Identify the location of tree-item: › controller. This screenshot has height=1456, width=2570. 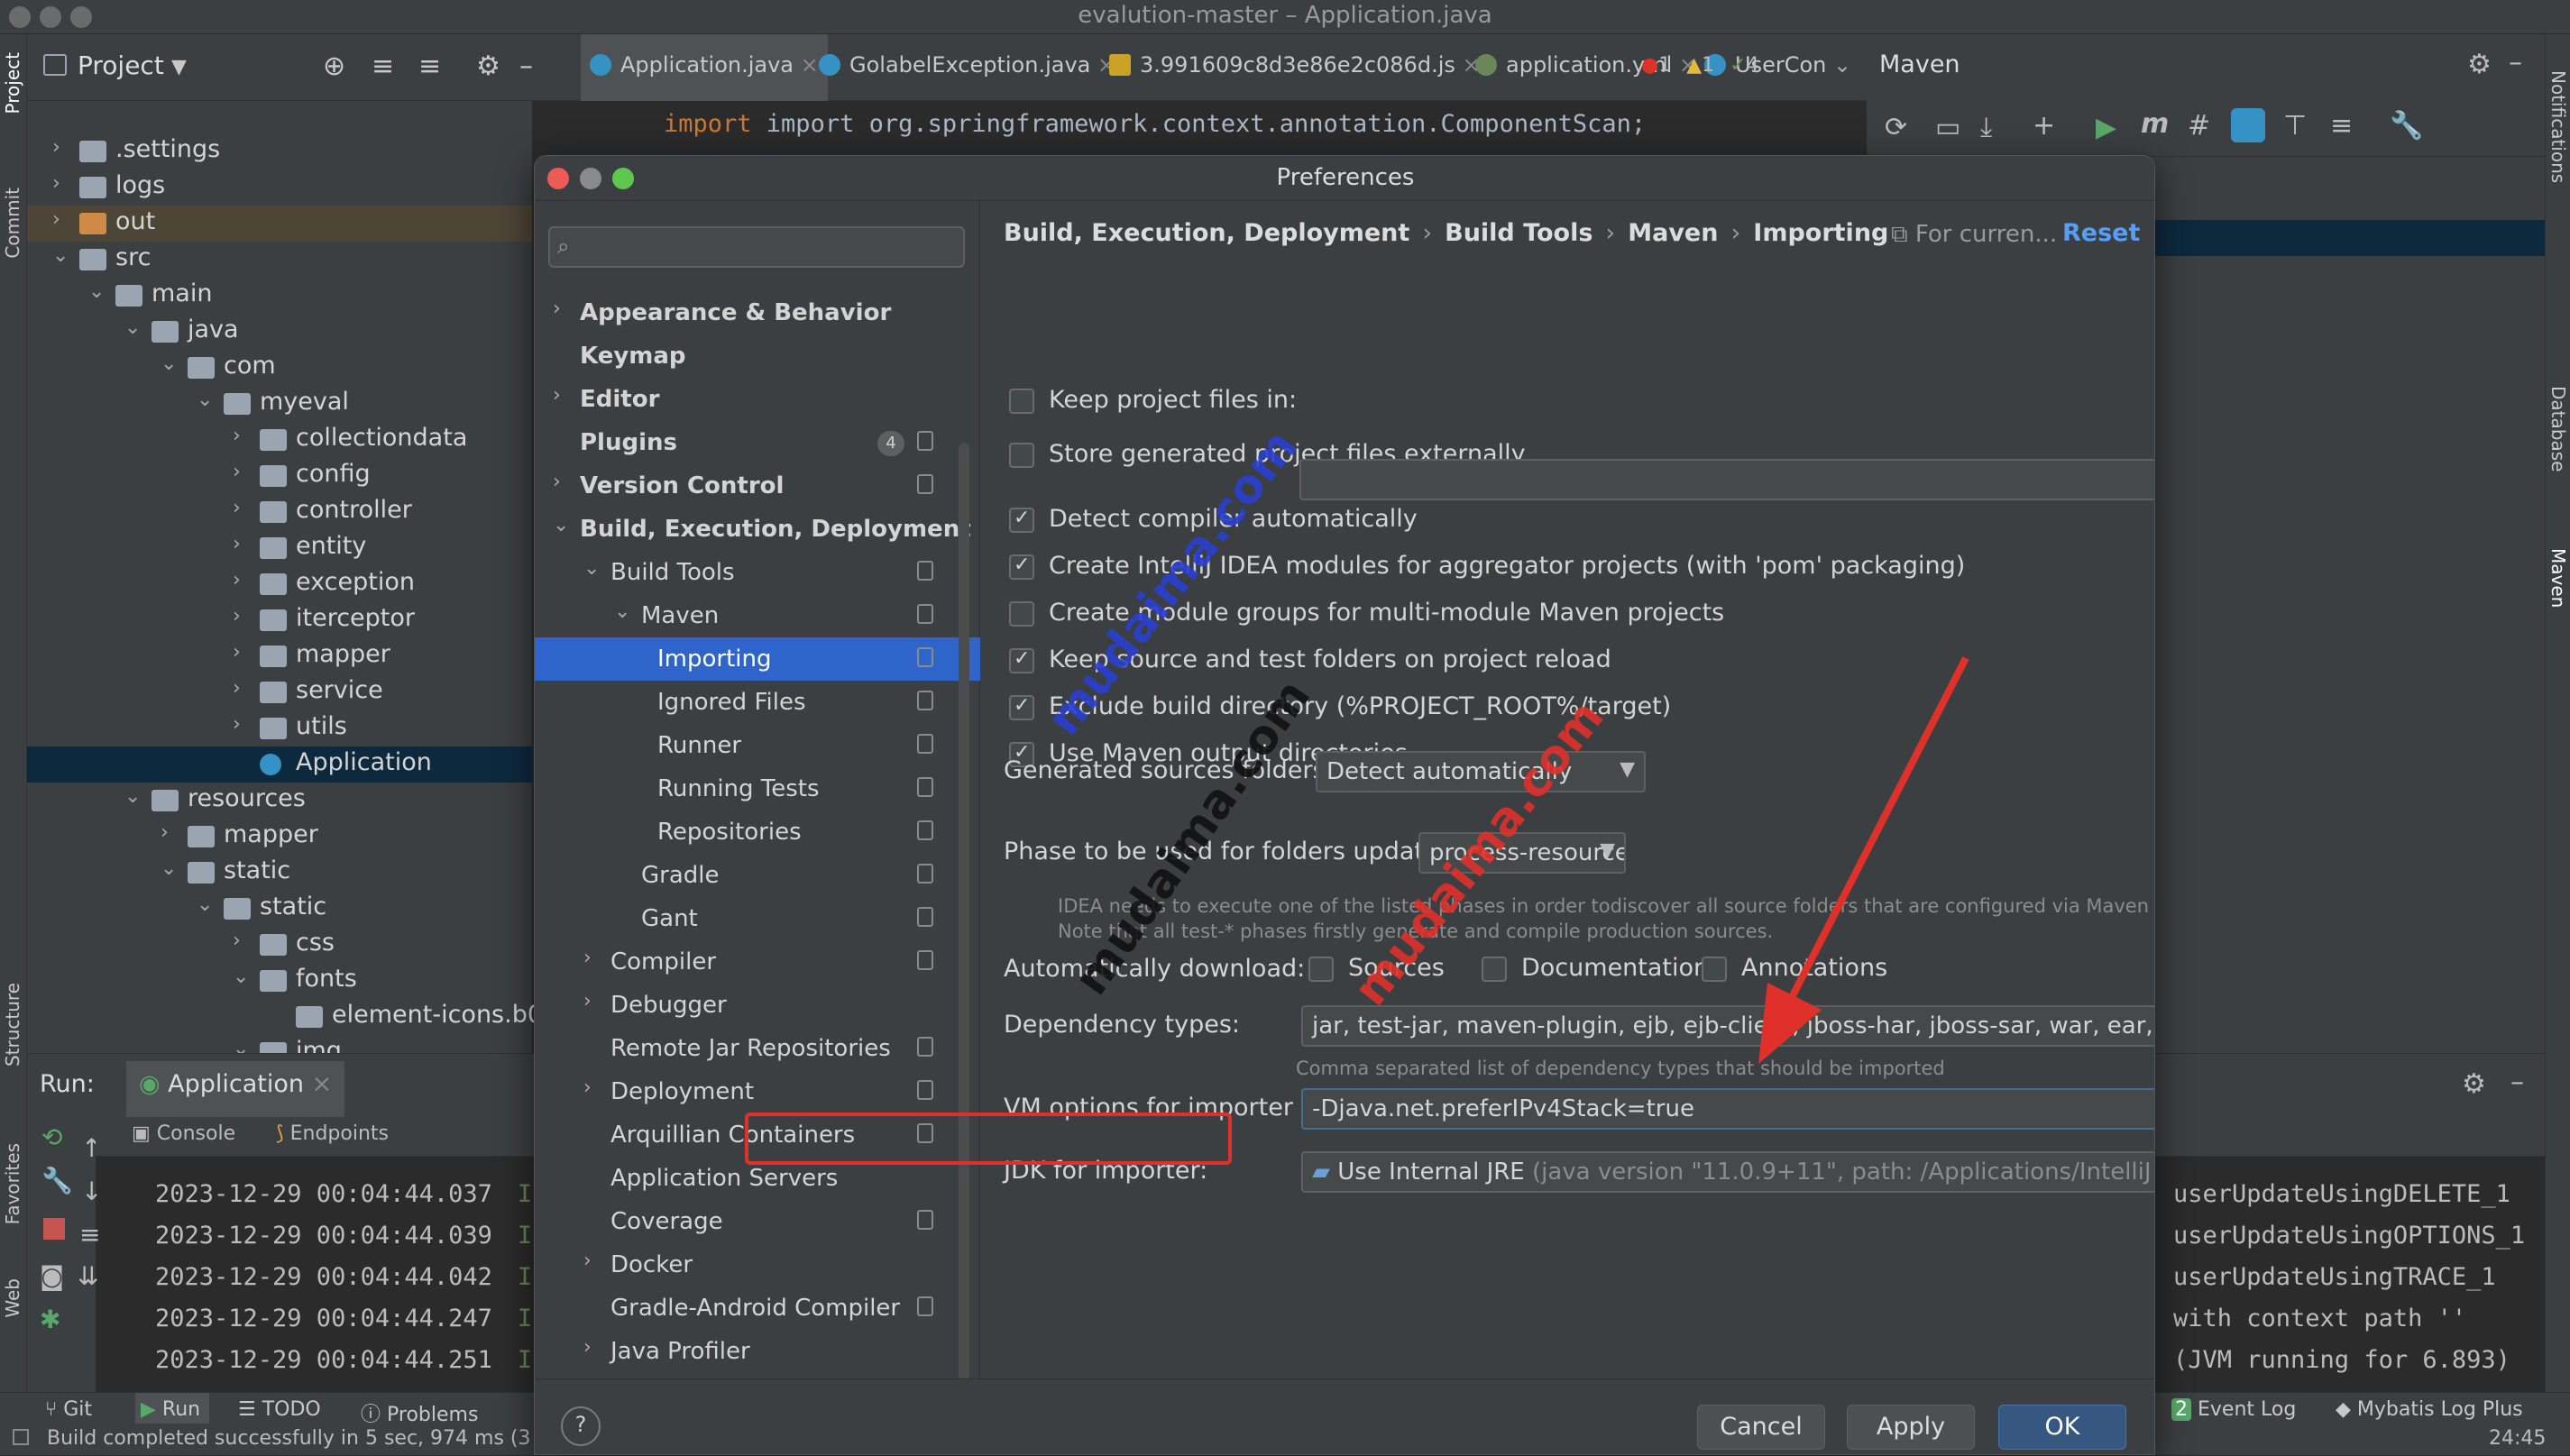
(279, 512).